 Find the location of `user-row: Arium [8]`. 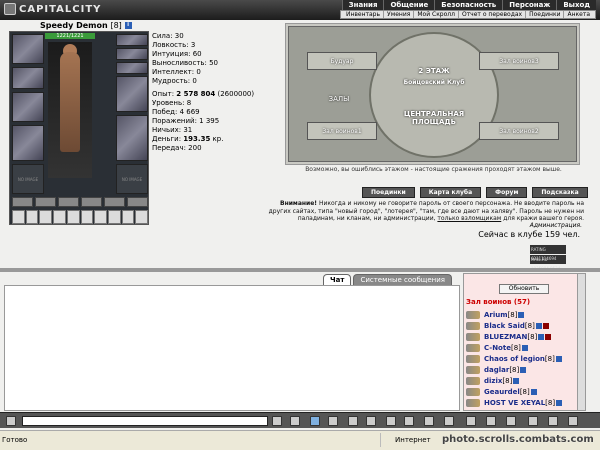

user-row: Arium [8] is located at coordinates (525, 314).